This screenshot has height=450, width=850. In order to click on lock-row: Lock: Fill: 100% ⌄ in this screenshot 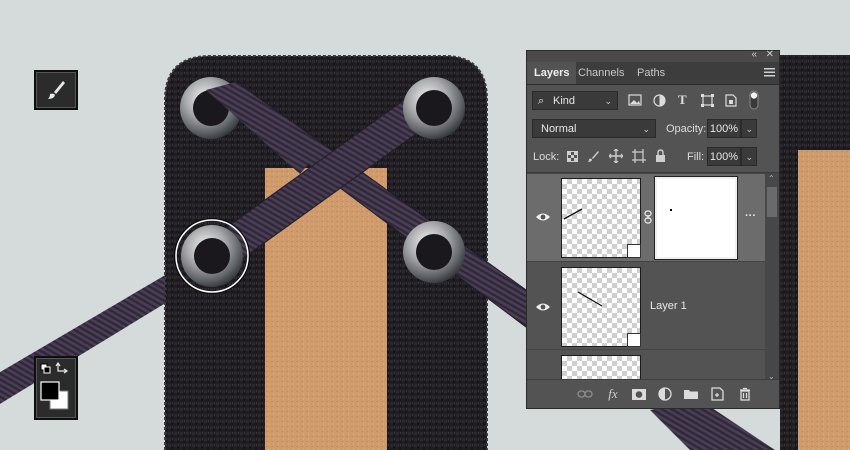, I will do `click(653, 157)`.